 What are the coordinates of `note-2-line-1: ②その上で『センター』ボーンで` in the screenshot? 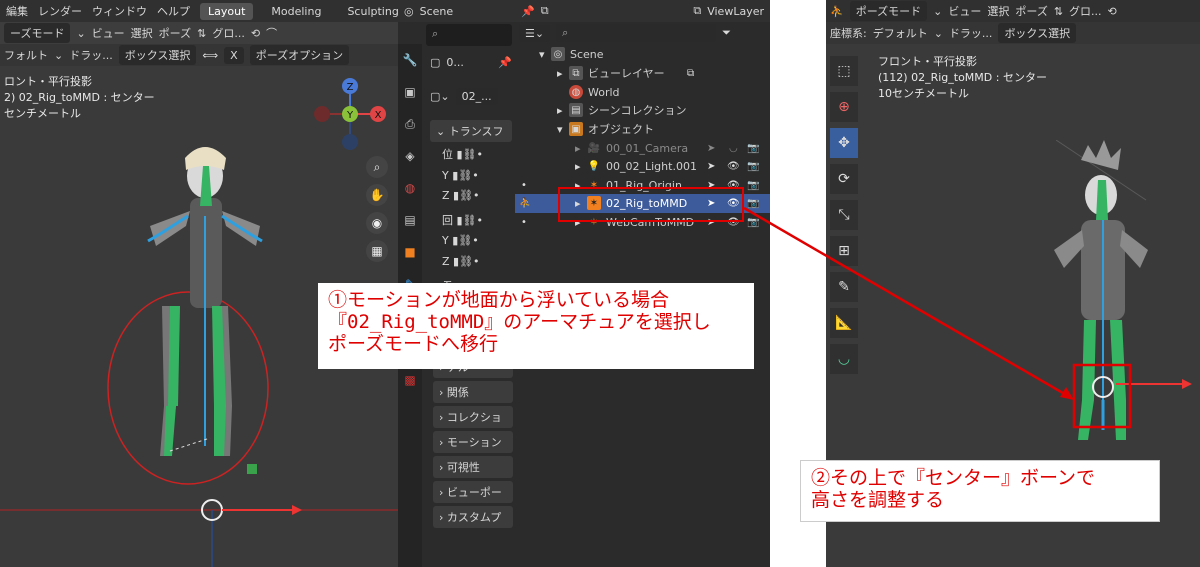 It's located at (953, 478).